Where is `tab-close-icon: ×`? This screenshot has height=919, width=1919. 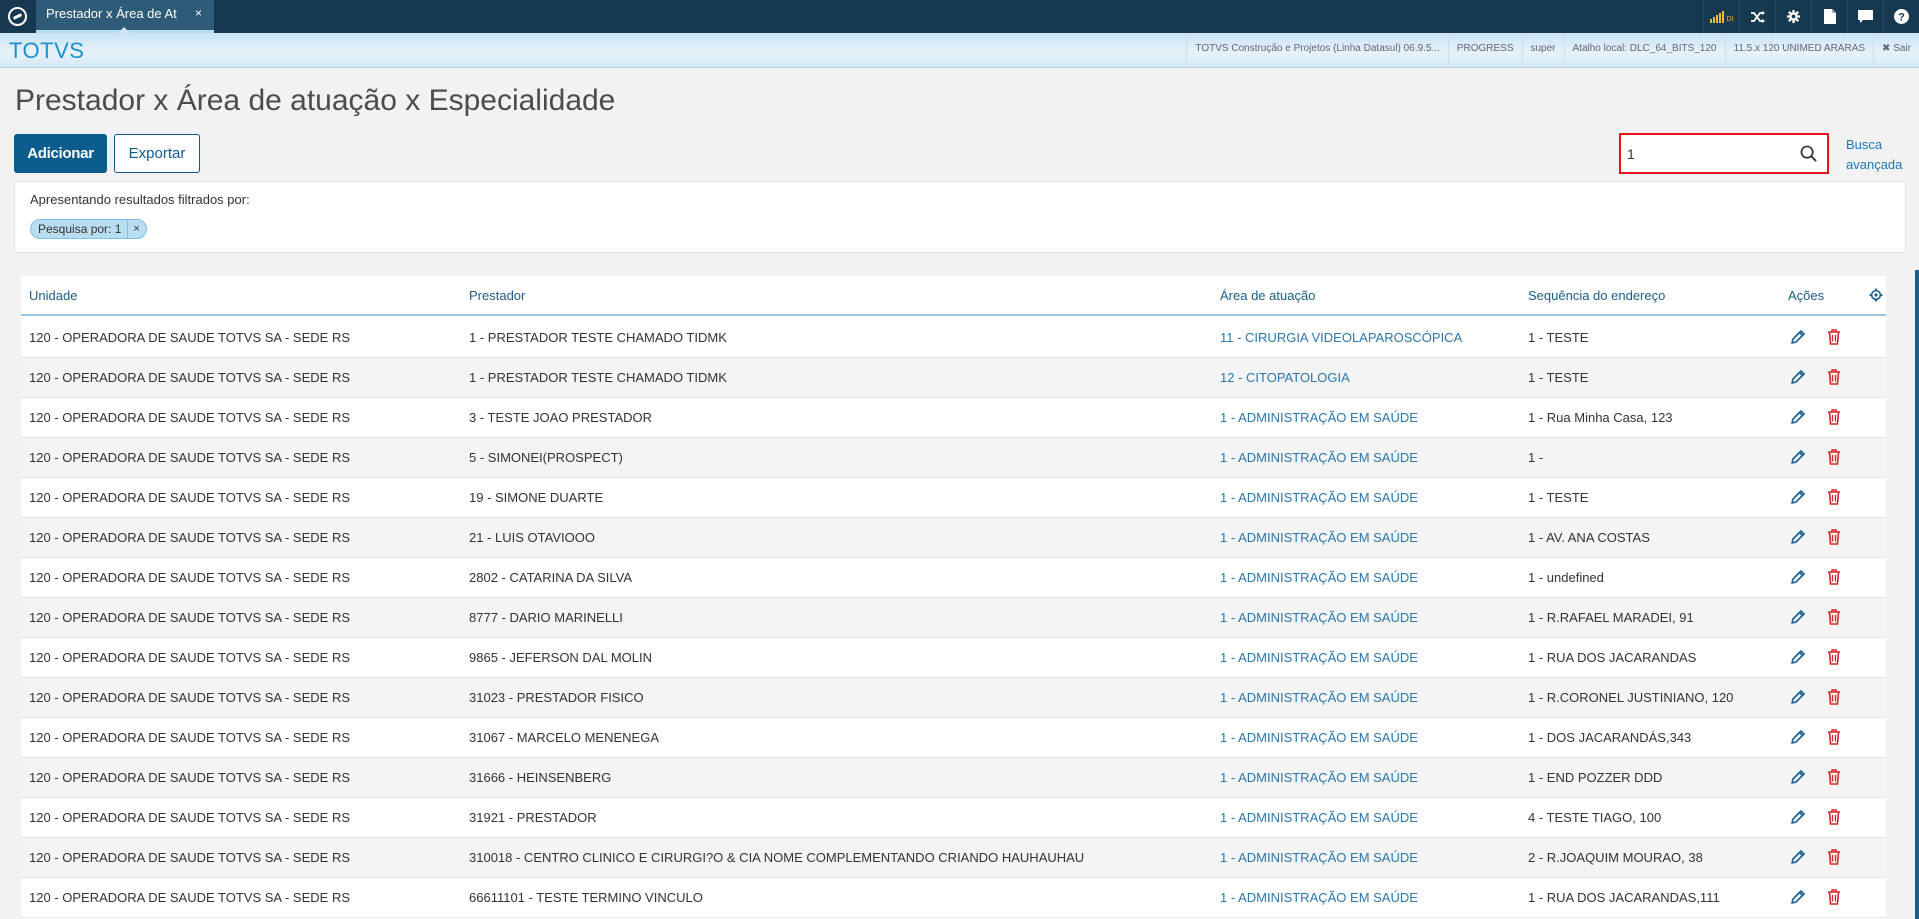 tab-close-icon: × is located at coordinates (198, 13).